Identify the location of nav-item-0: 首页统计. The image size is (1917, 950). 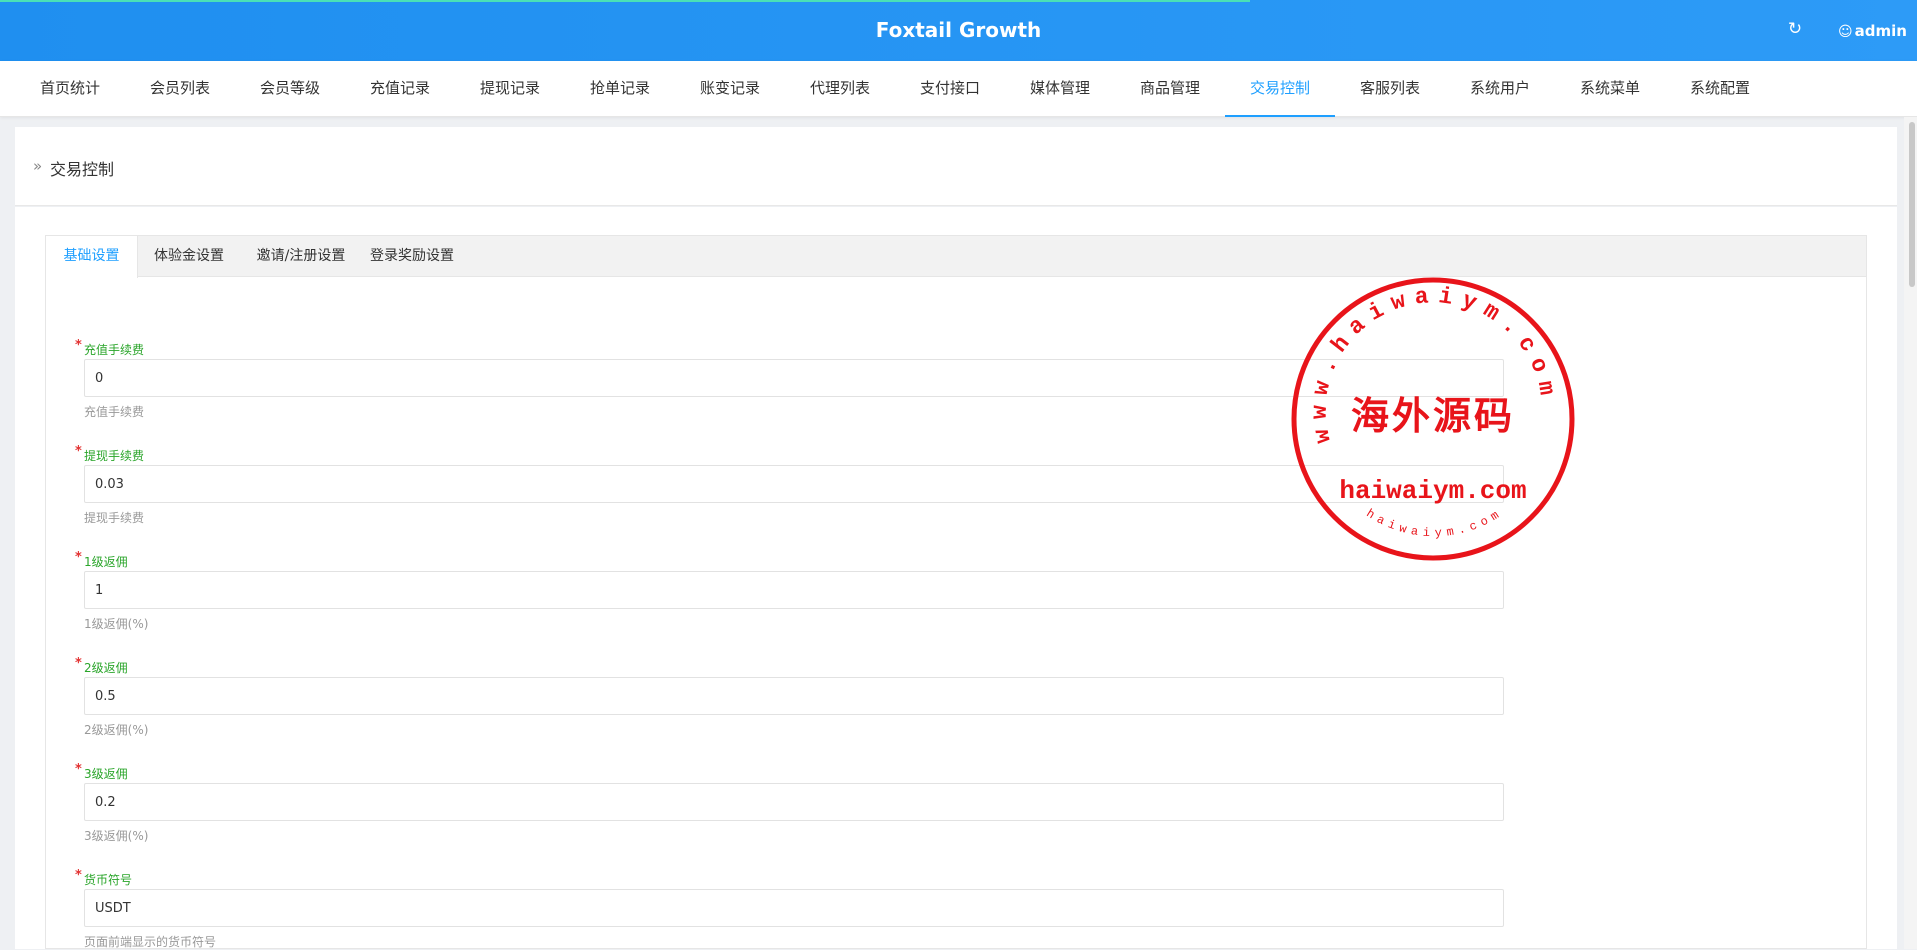
(70, 89).